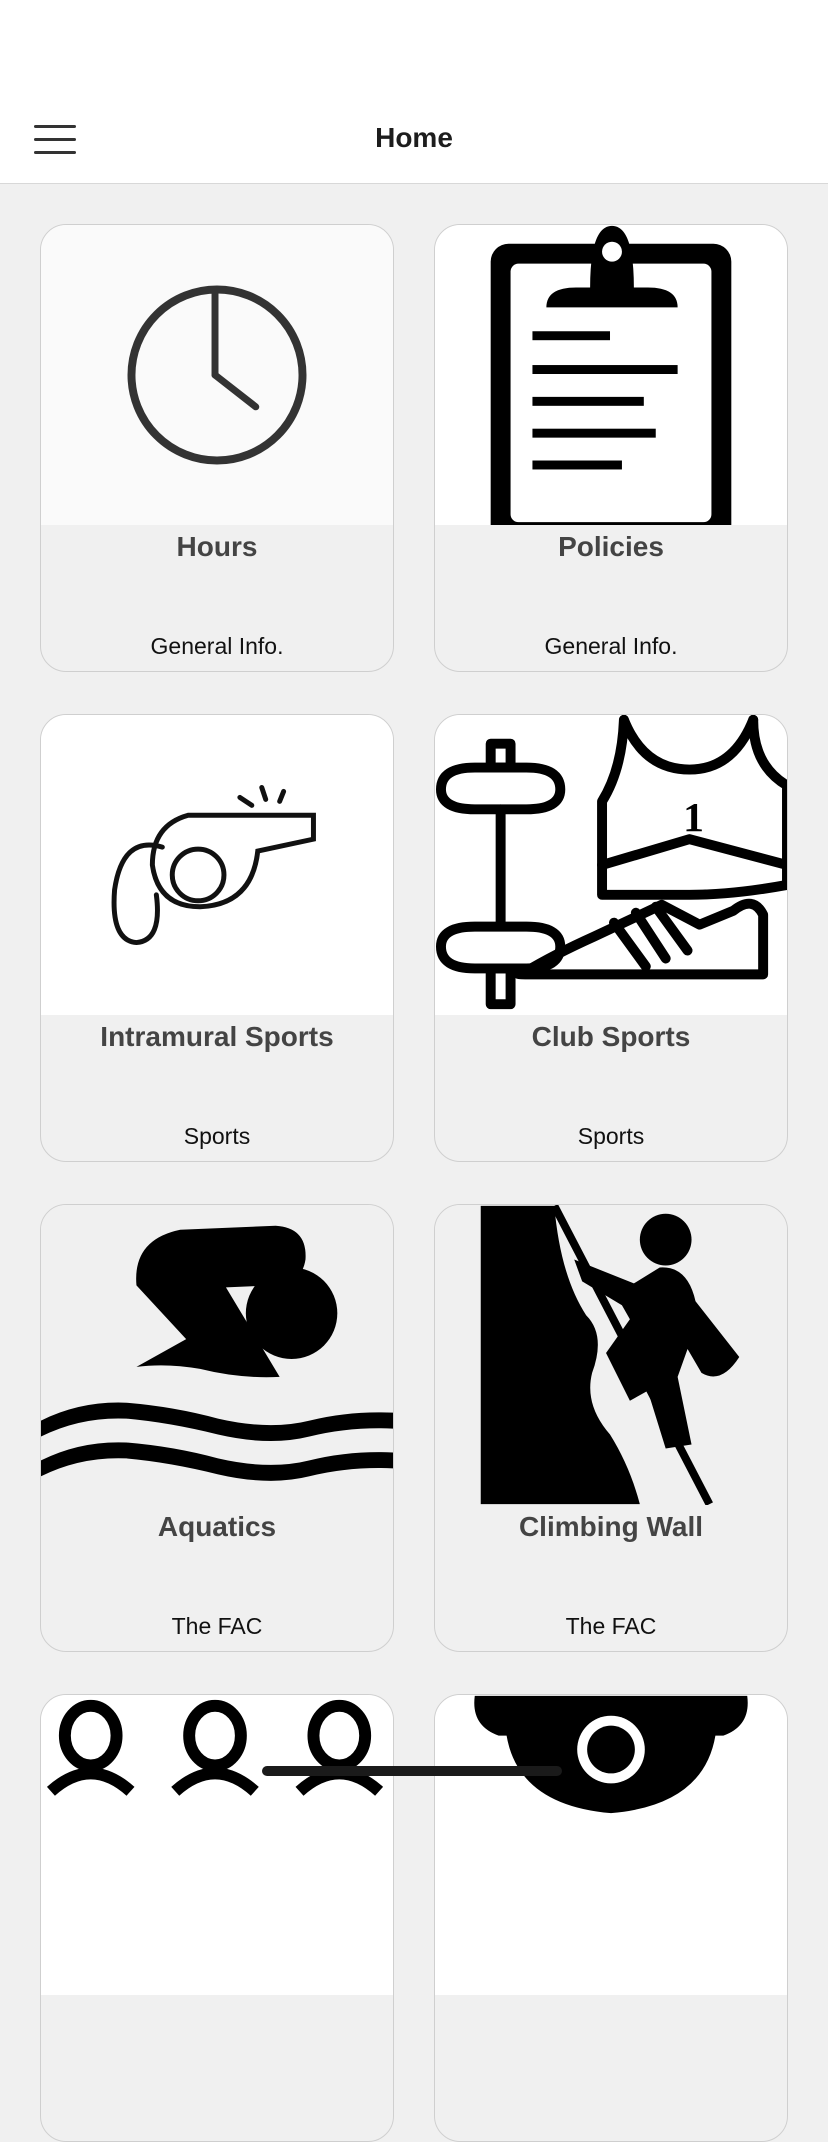 The height and width of the screenshot is (2142, 828). What do you see at coordinates (217, 1355) in the screenshot?
I see `swimmer-icon` at bounding box center [217, 1355].